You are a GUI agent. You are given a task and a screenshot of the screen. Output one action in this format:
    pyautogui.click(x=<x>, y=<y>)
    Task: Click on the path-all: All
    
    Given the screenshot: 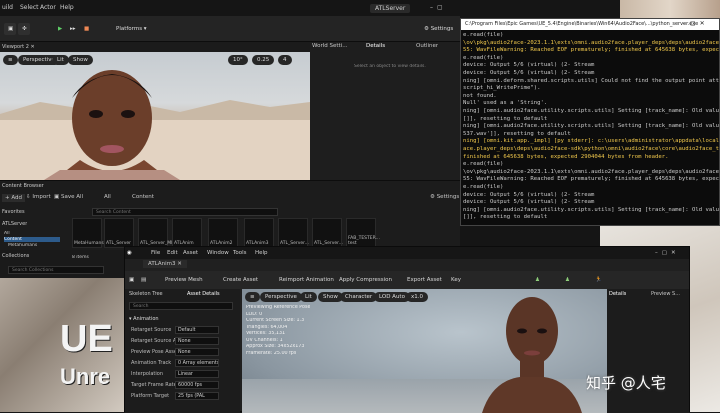 What is the action you would take?
    pyautogui.click(x=107, y=197)
    